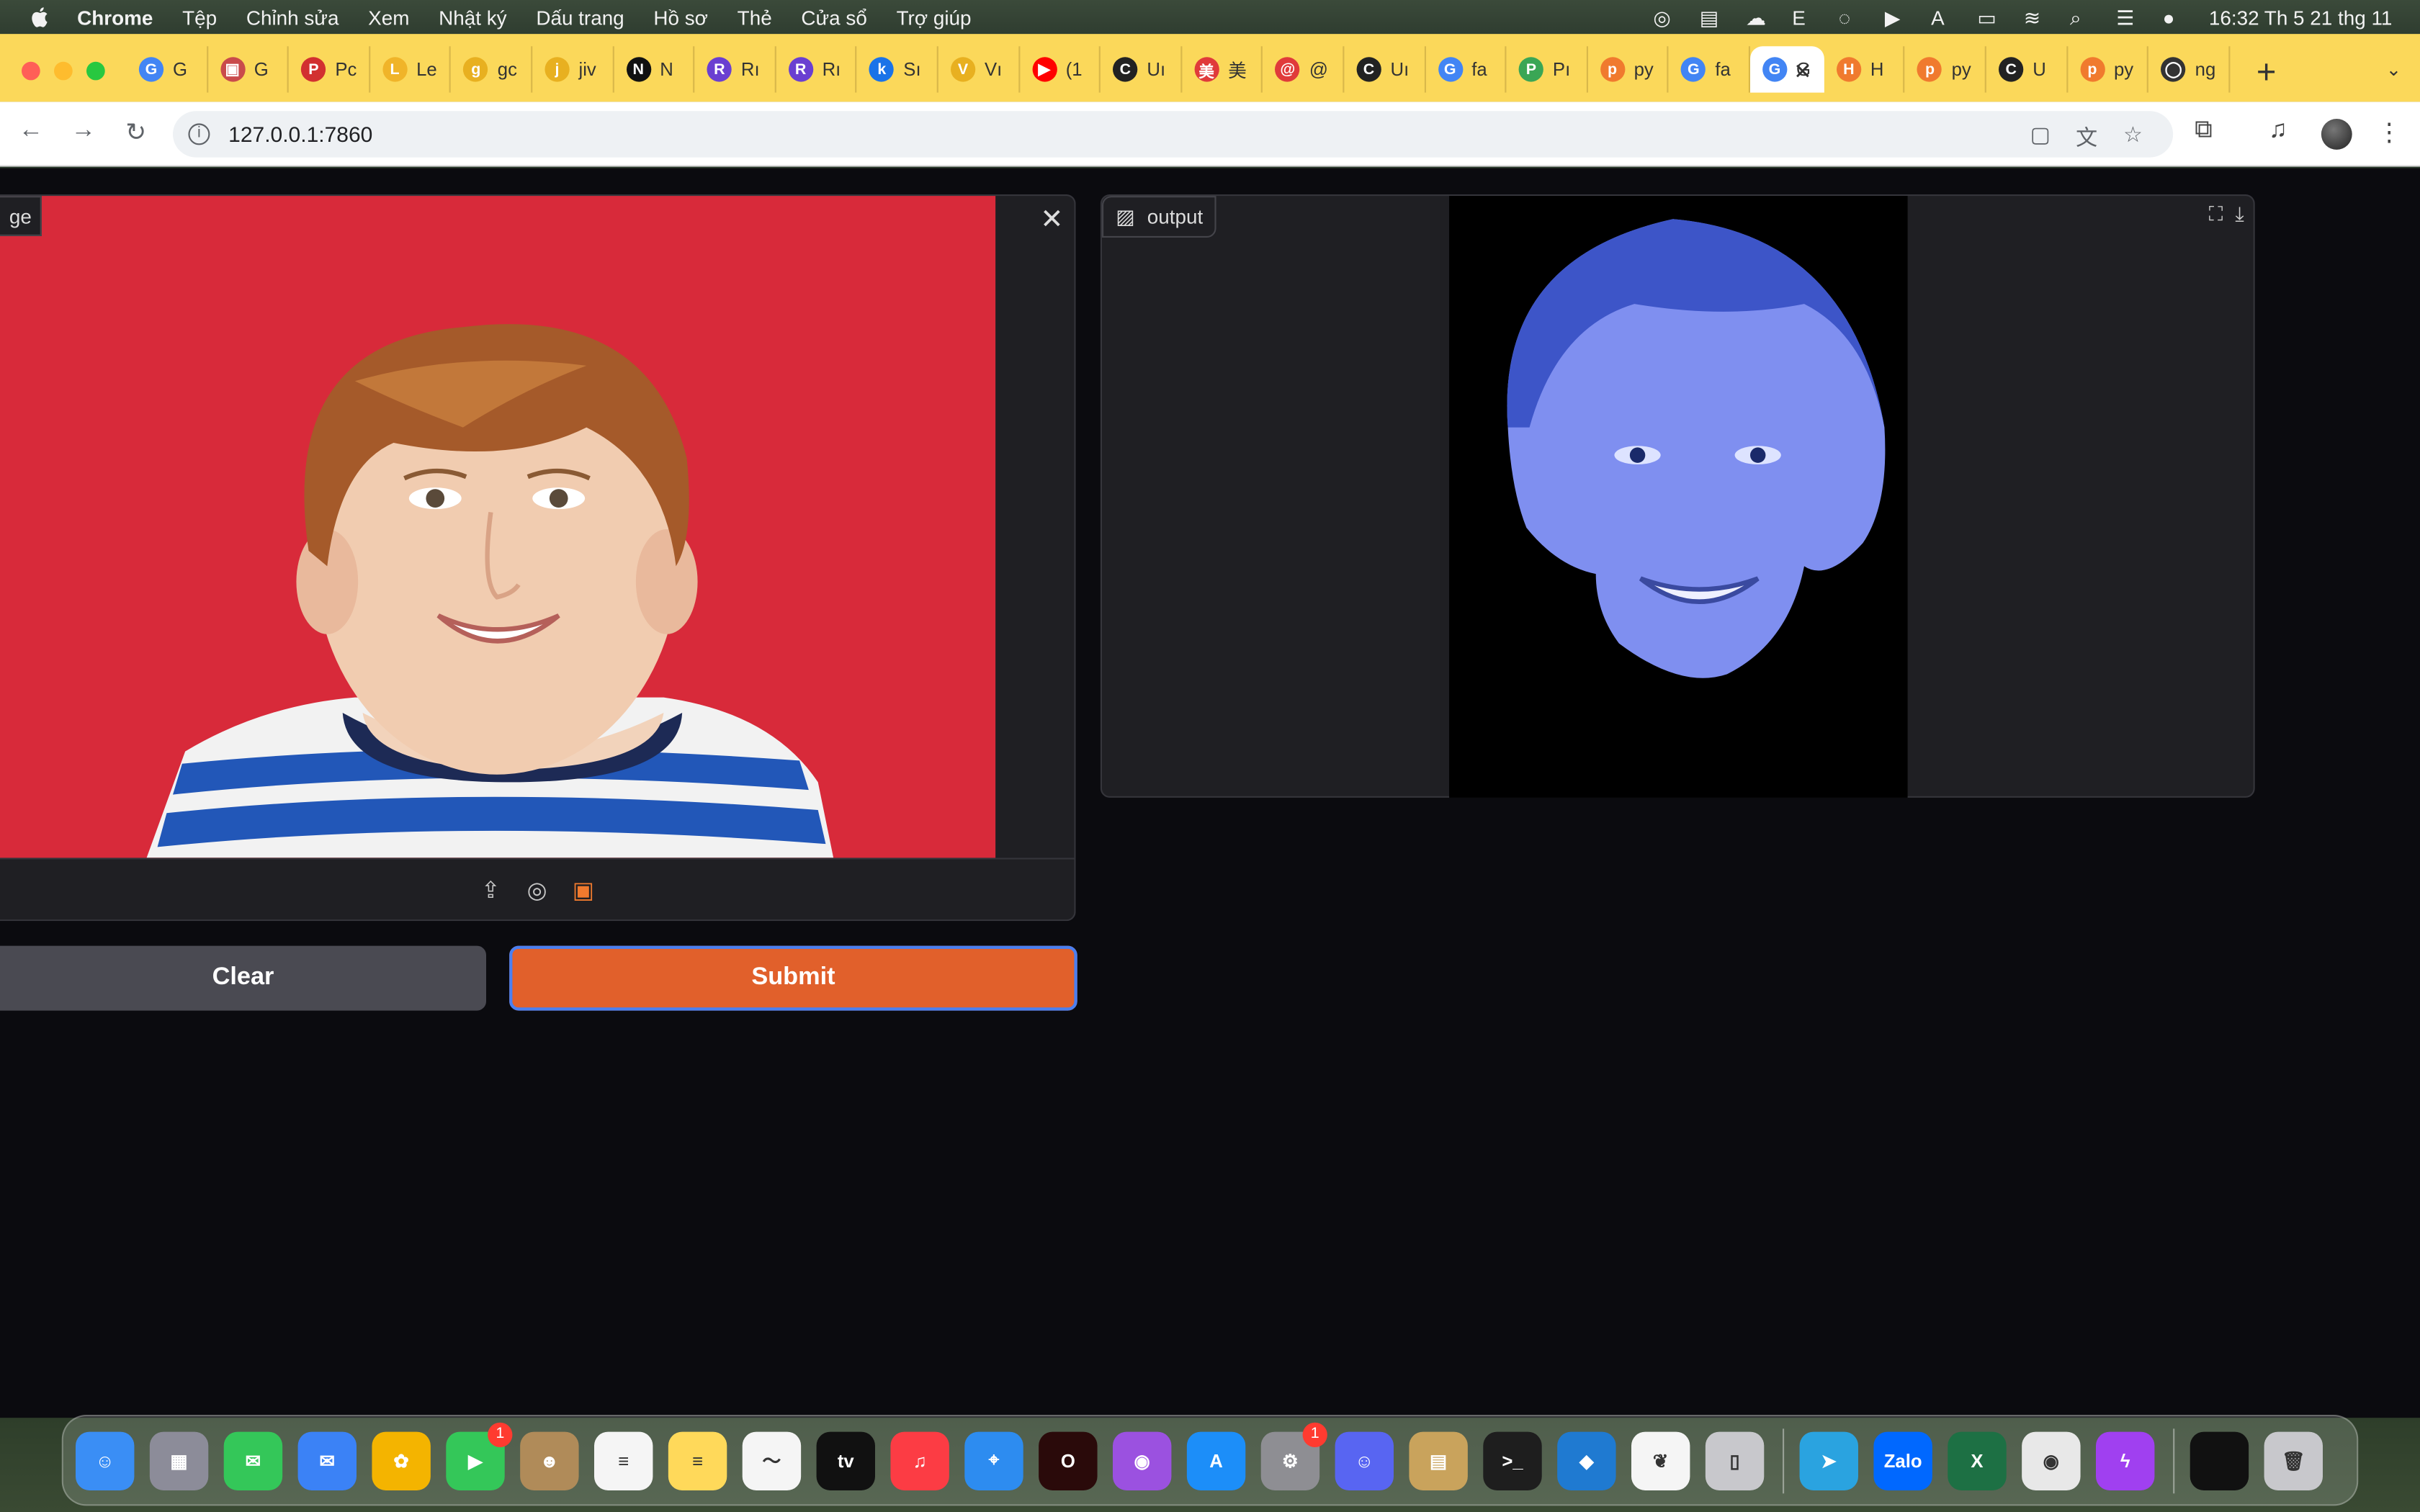 This screenshot has height=1512, width=2420. Describe the element at coordinates (1804, 18) in the screenshot. I see `e-status-icon: E` at that location.